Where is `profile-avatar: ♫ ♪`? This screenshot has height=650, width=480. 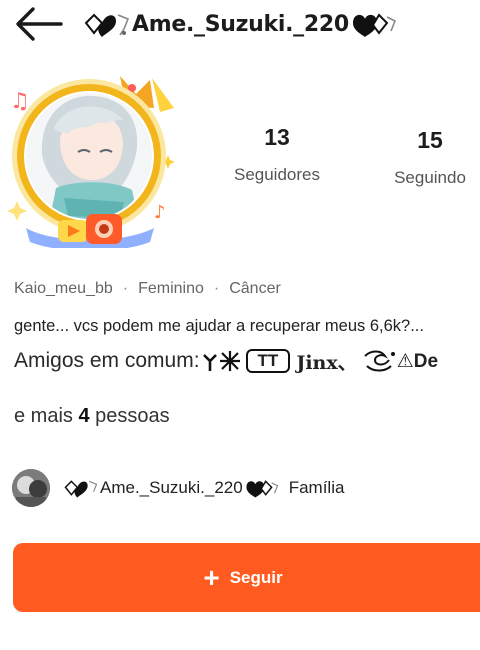 profile-avatar: ♫ ♪ is located at coordinates (93, 159).